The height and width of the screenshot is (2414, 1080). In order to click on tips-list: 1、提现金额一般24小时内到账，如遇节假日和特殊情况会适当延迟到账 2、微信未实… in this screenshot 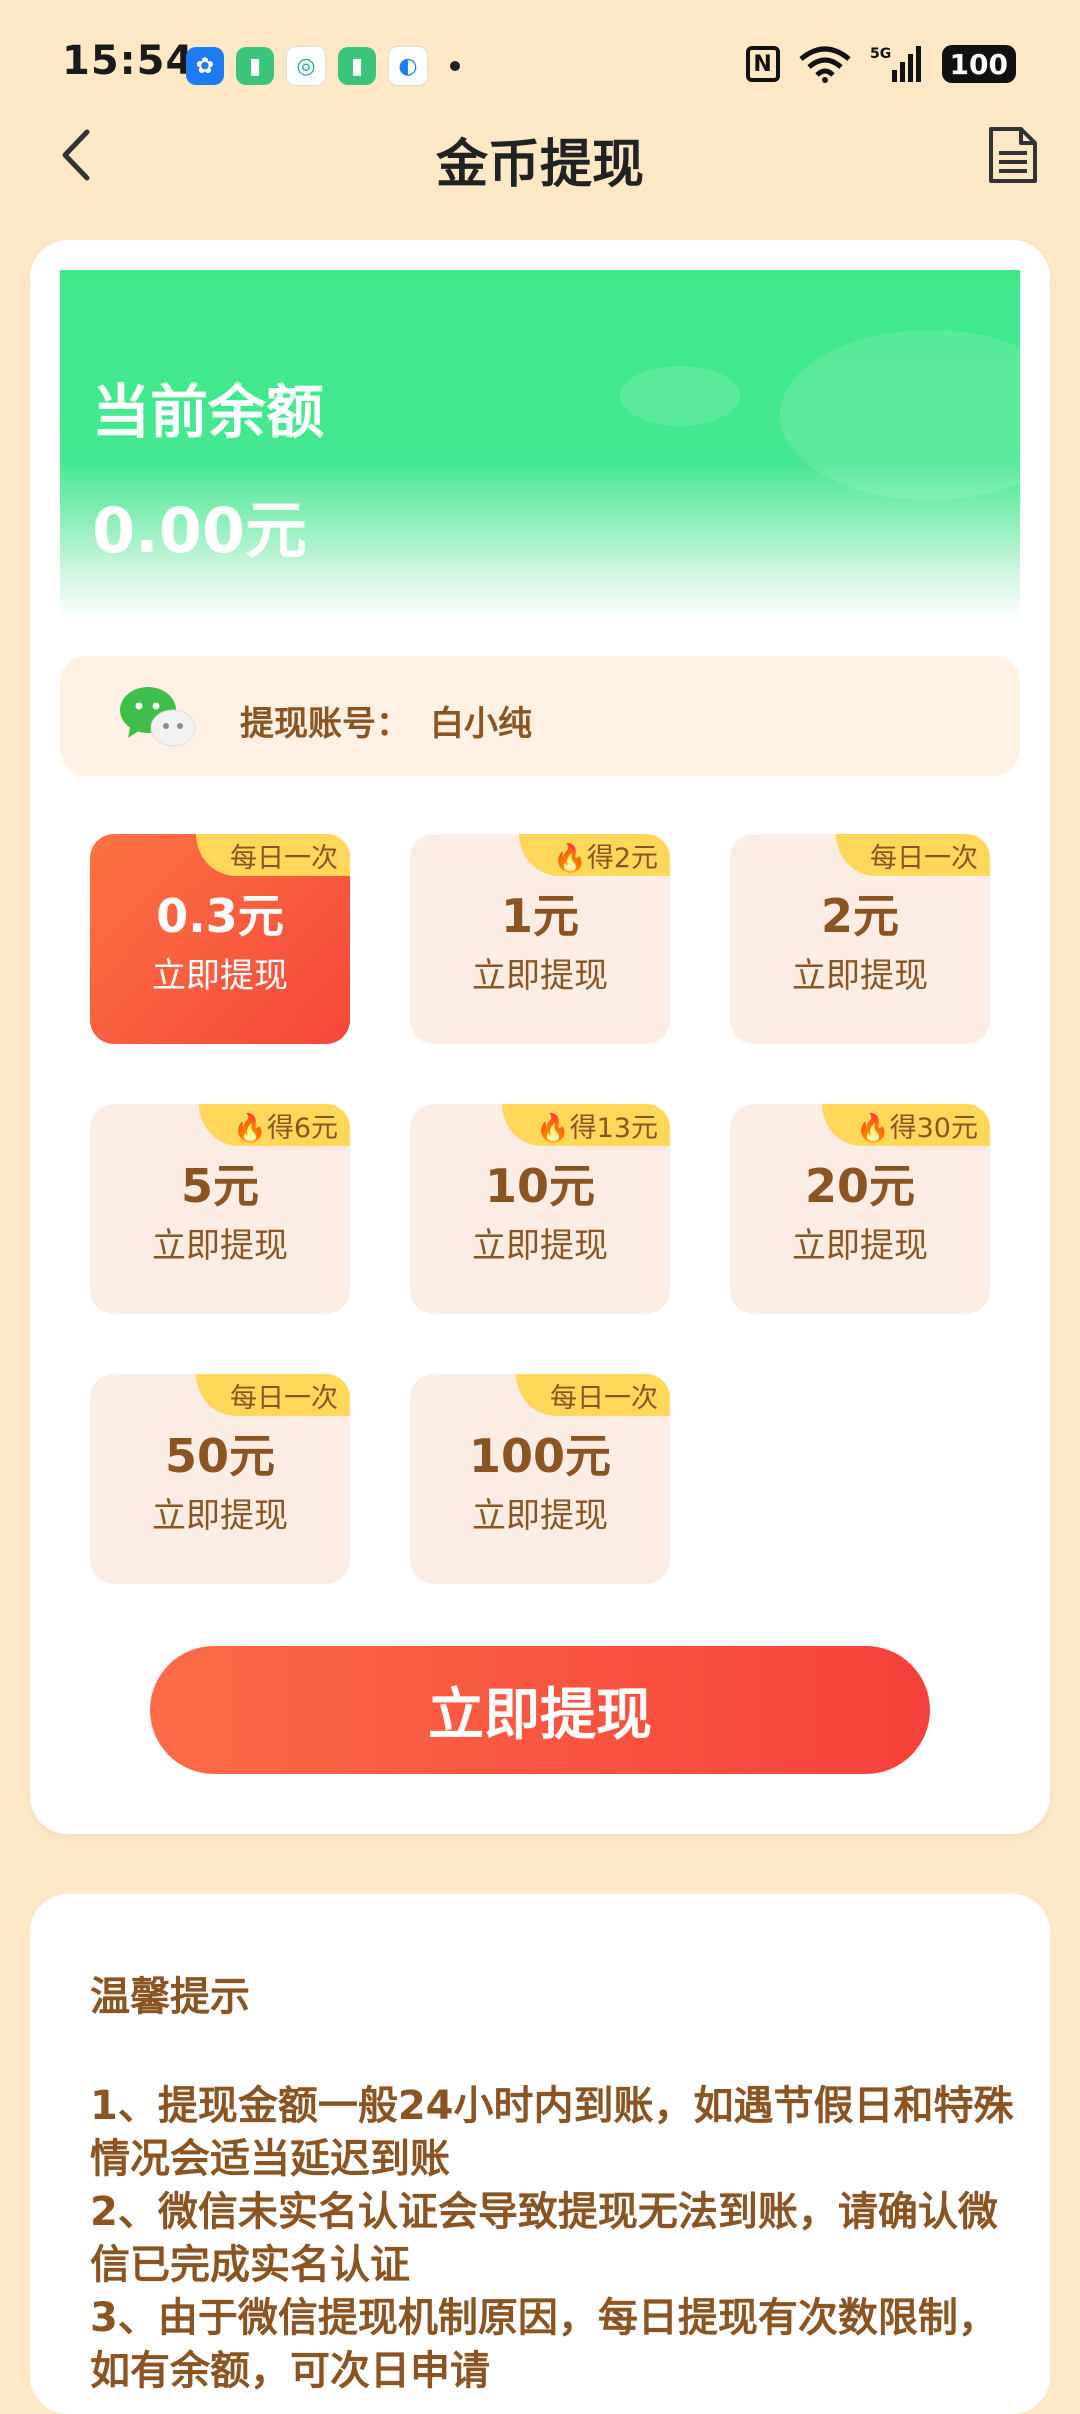, I will do `click(555, 2239)`.